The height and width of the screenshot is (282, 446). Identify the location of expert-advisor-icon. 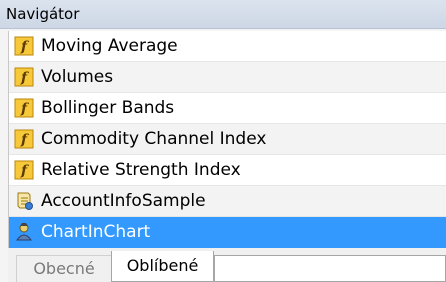
(24, 232).